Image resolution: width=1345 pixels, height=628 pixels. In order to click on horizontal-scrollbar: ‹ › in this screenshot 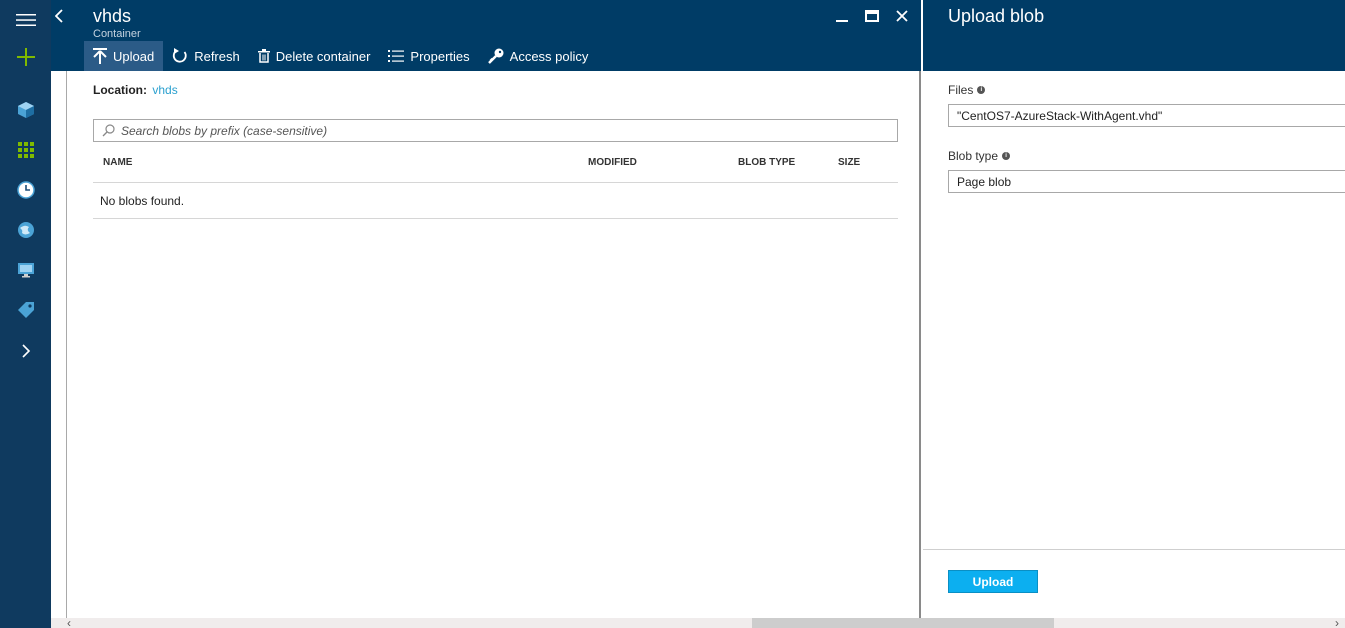, I will do `click(698, 622)`.